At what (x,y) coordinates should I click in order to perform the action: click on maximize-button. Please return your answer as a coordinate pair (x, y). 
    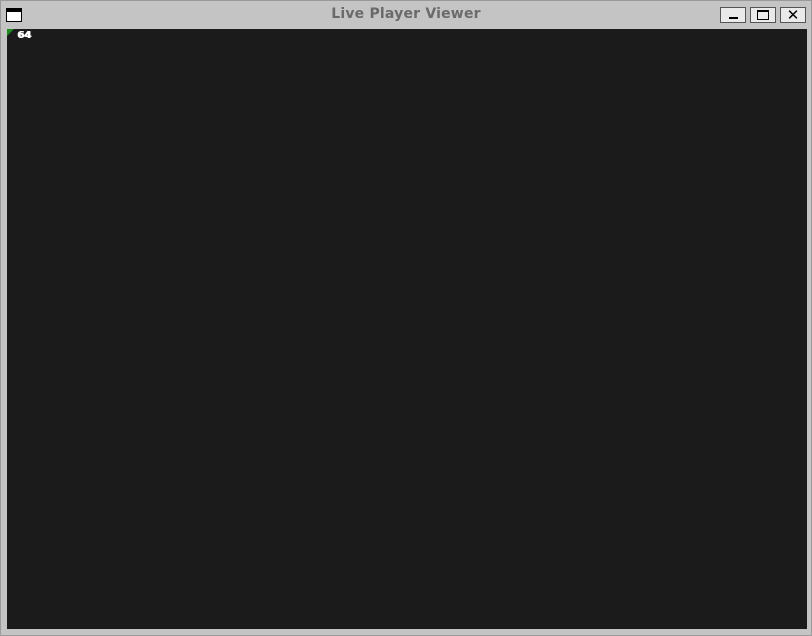
    Looking at the image, I should click on (763, 15).